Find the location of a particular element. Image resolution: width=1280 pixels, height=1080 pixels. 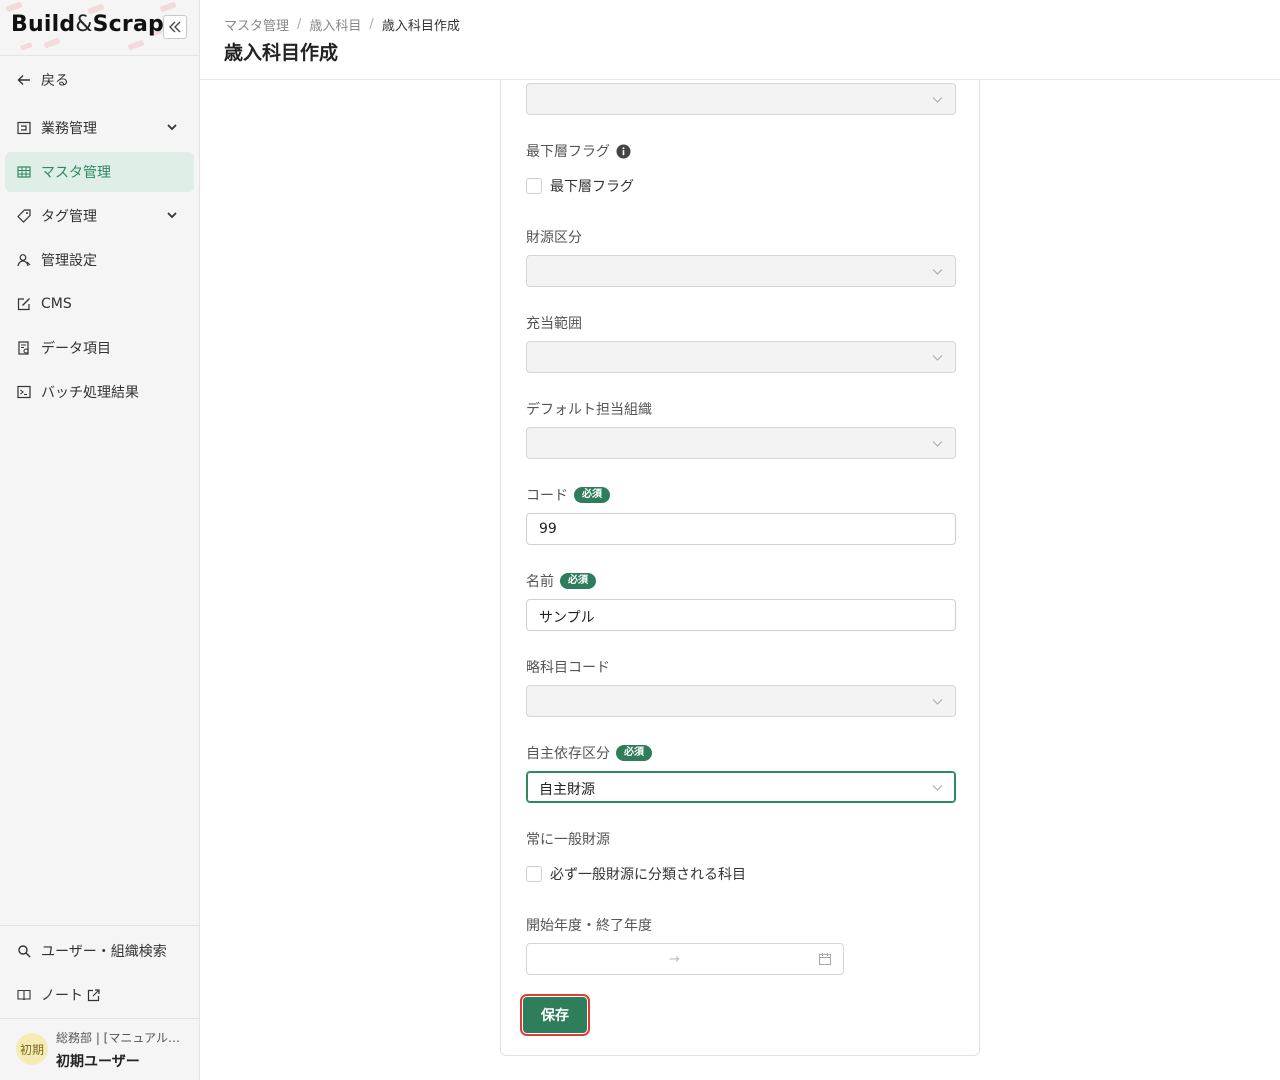

lowest-flag-checkbox-label: 最下層フラグ is located at coordinates (592, 187).